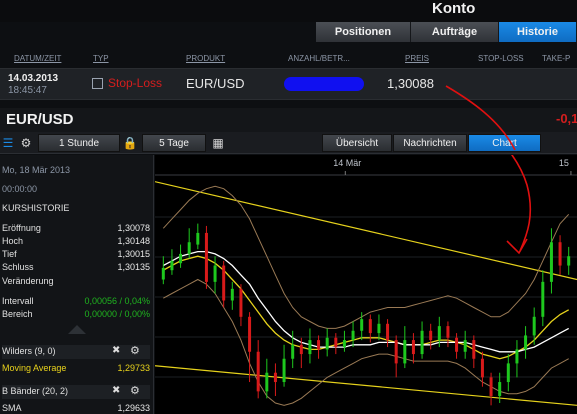 The image size is (577, 414). Describe the element at coordinates (101, 58) in the screenshot. I see `column-type: TYP` at that location.